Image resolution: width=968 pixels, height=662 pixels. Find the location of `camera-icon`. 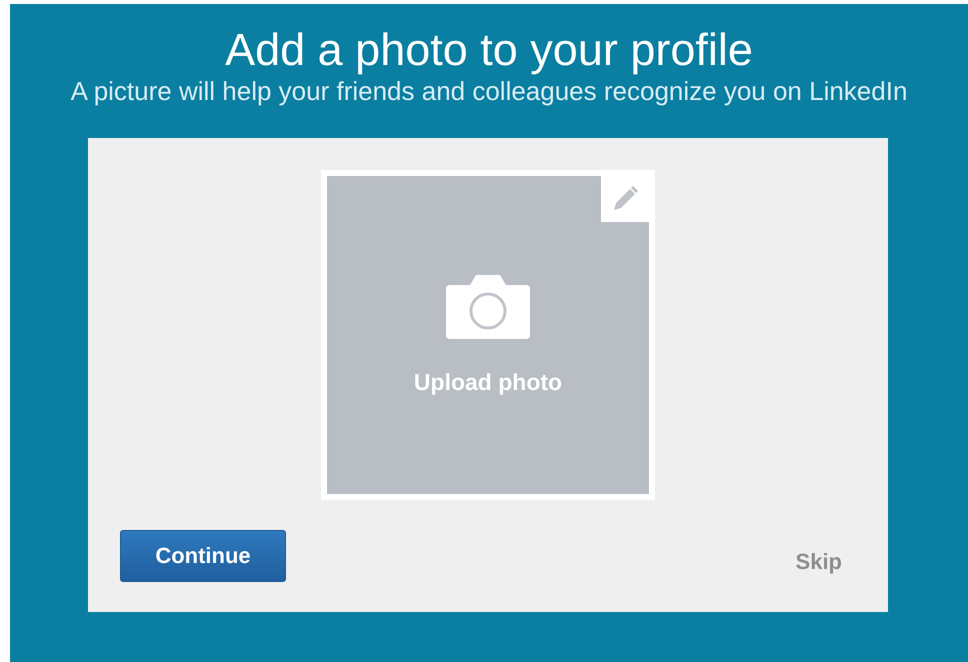

camera-icon is located at coordinates (488, 306).